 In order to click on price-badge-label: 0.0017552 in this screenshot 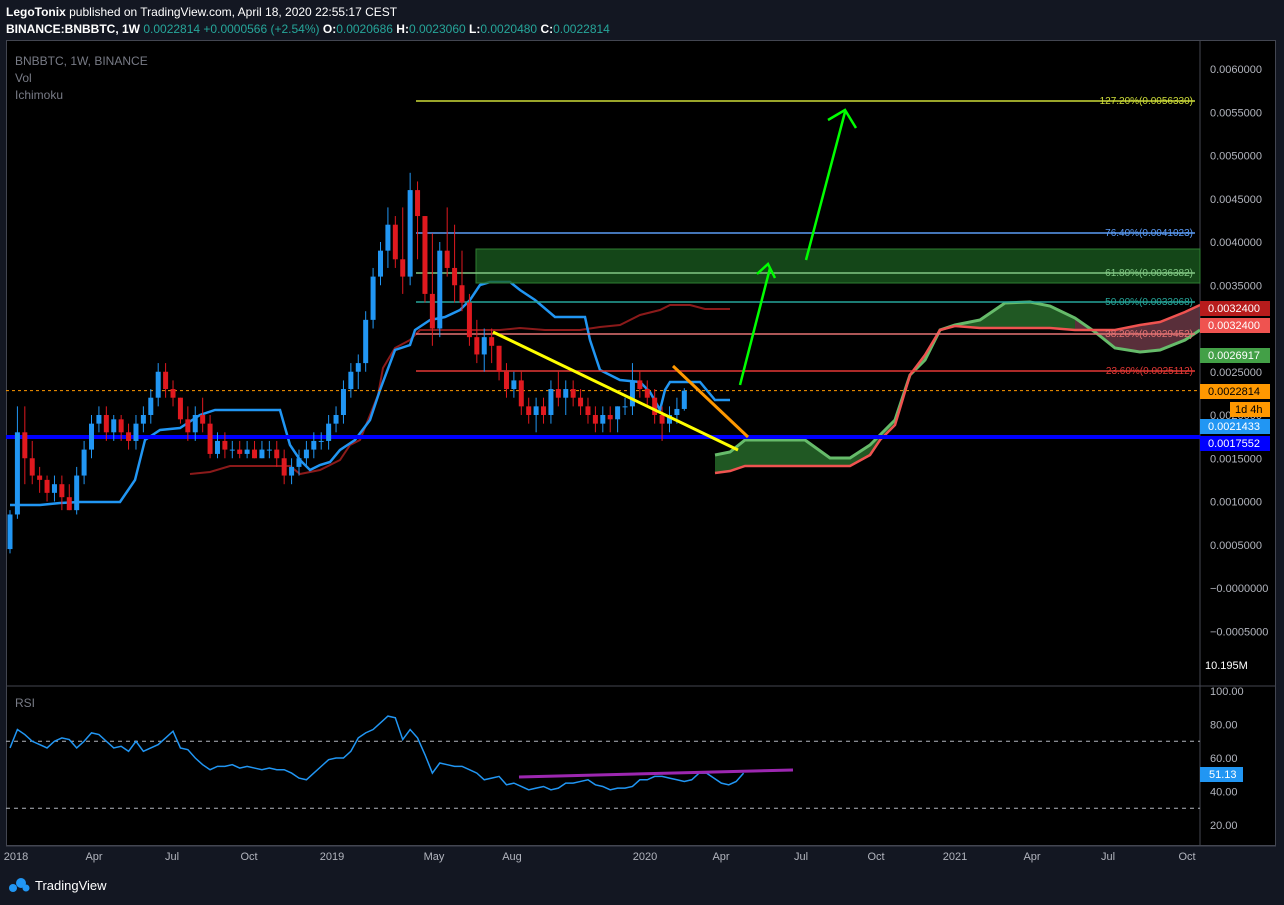, I will do `click(1234, 444)`.